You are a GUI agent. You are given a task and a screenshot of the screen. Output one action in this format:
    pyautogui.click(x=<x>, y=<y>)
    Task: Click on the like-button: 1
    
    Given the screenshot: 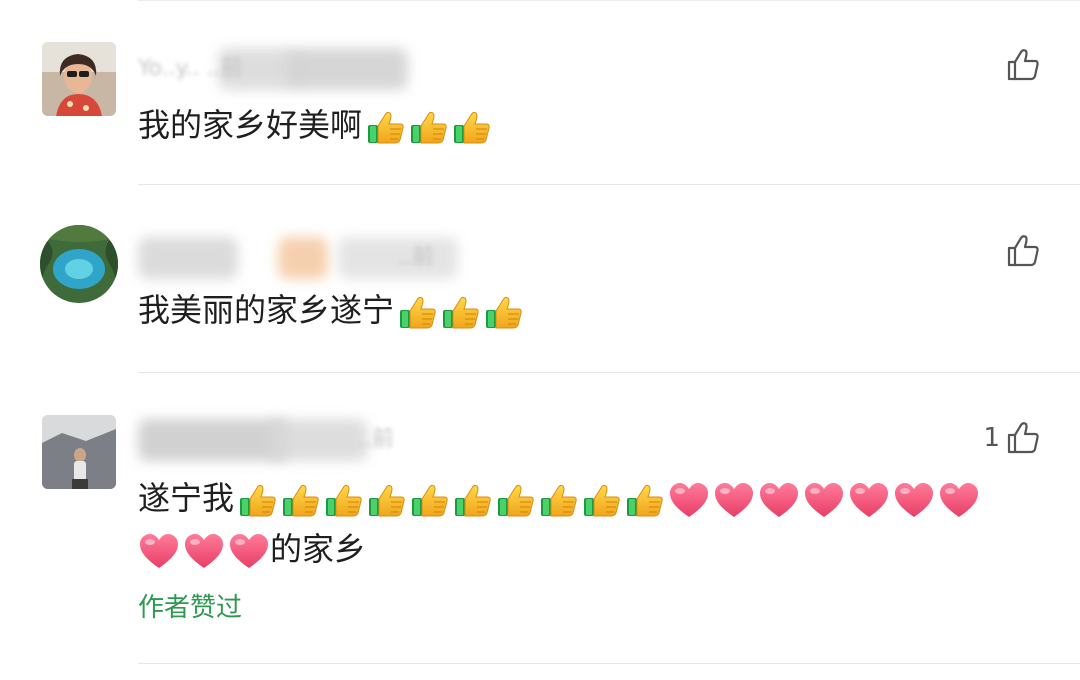 What is the action you would take?
    pyautogui.click(x=1011, y=438)
    